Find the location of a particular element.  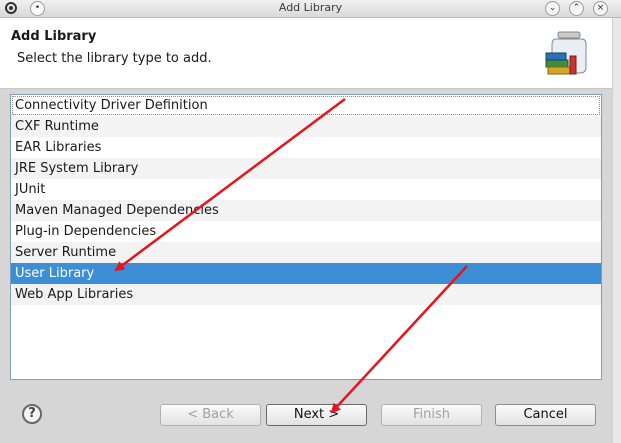

window-title: Add Library is located at coordinates (310, 7).